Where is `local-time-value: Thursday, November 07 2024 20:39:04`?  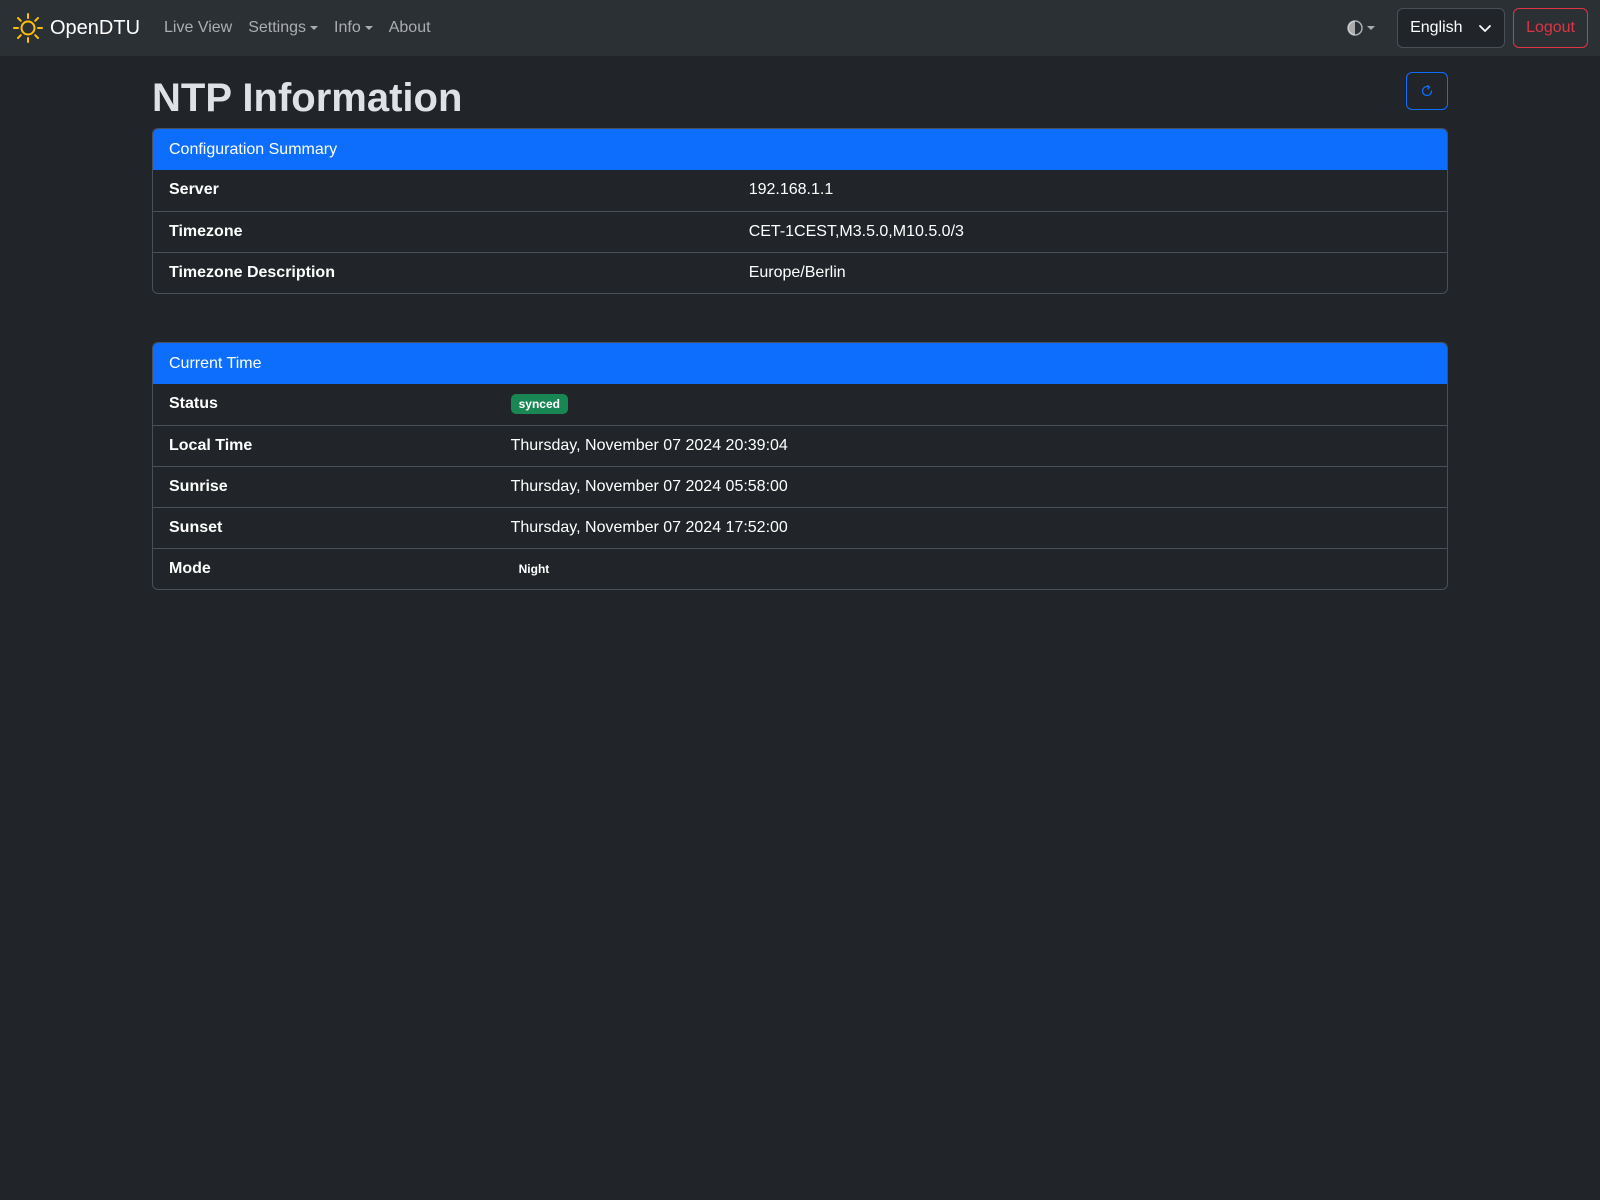 local-time-value: Thursday, November 07 2024 20:39:04 is located at coordinates (970, 445).